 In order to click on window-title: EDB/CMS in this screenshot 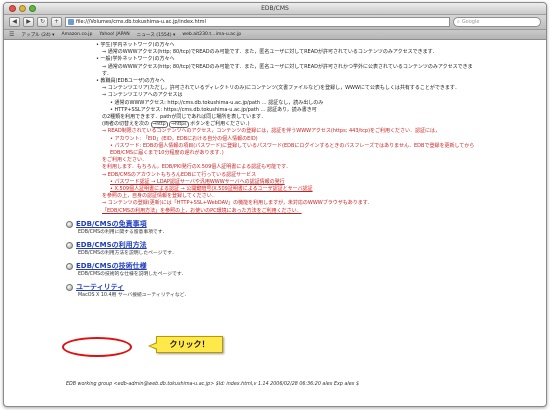, I will do `click(275, 8)`.